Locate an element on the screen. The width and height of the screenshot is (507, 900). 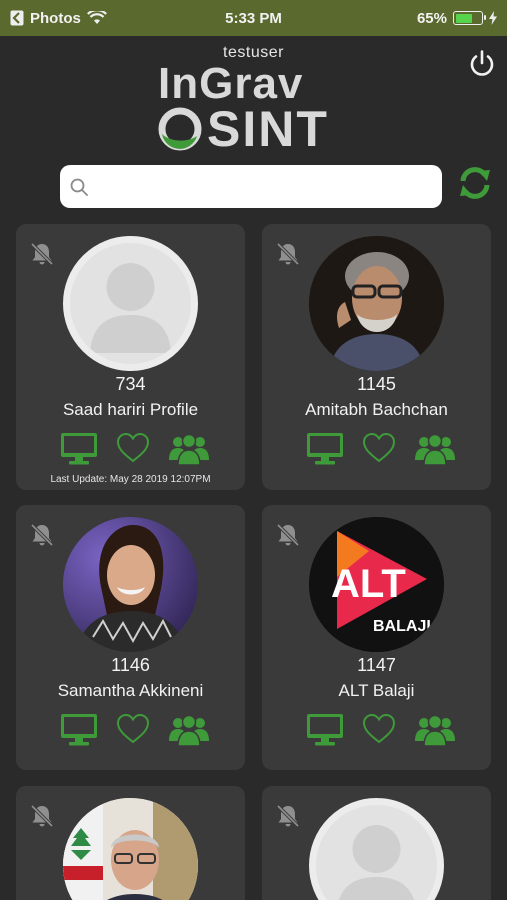
logo-top-text: InGrav is located at coordinates (231, 83).